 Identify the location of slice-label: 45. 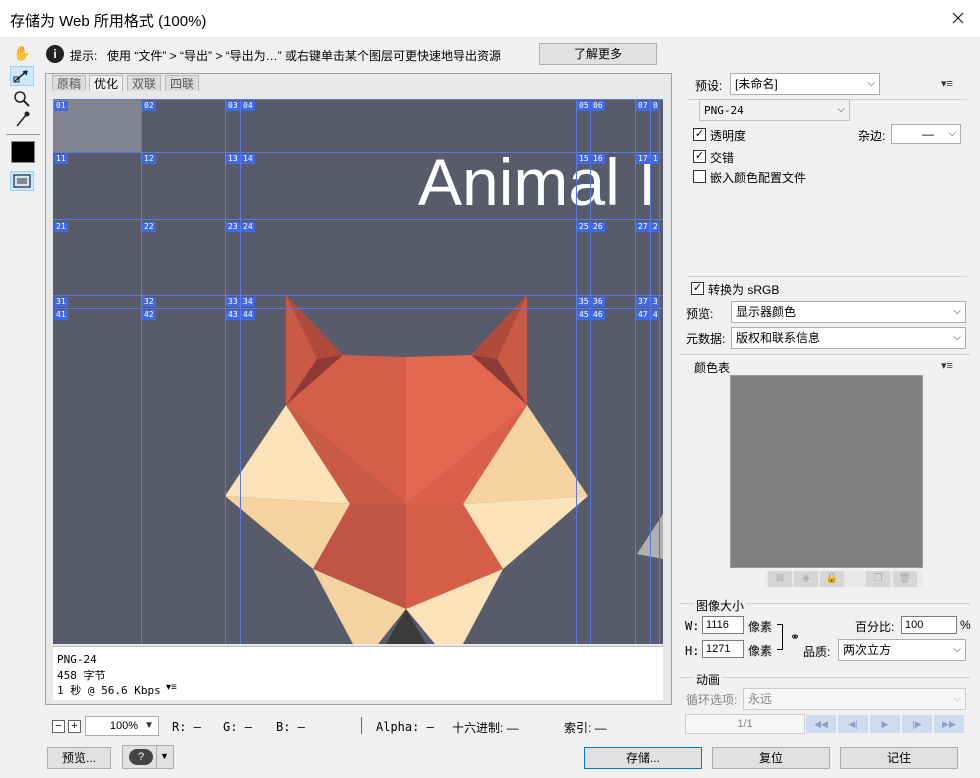
(584, 315).